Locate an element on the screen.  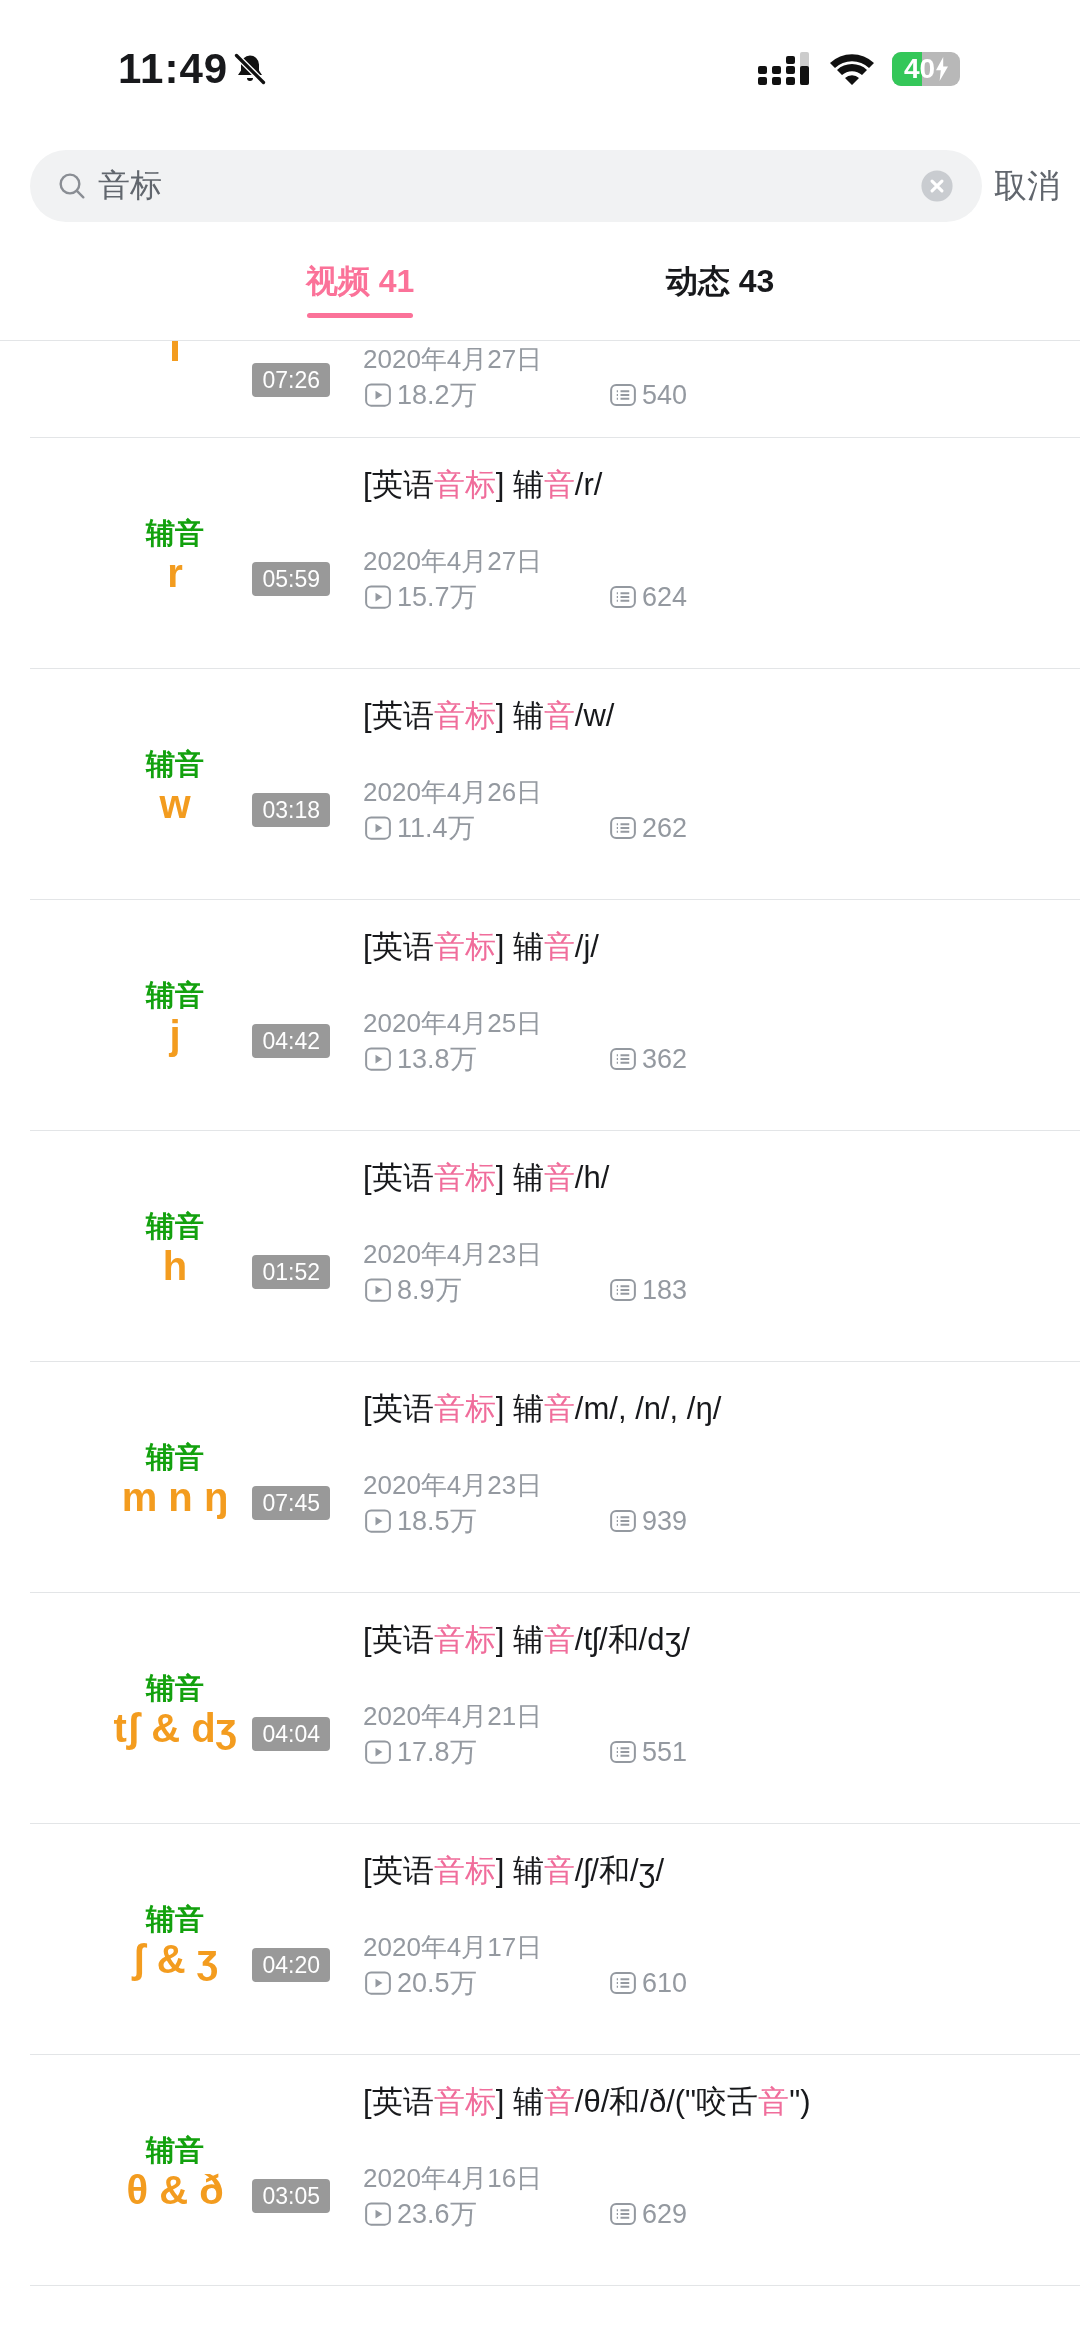
search-input: 音标 is located at coordinates (504, 186).